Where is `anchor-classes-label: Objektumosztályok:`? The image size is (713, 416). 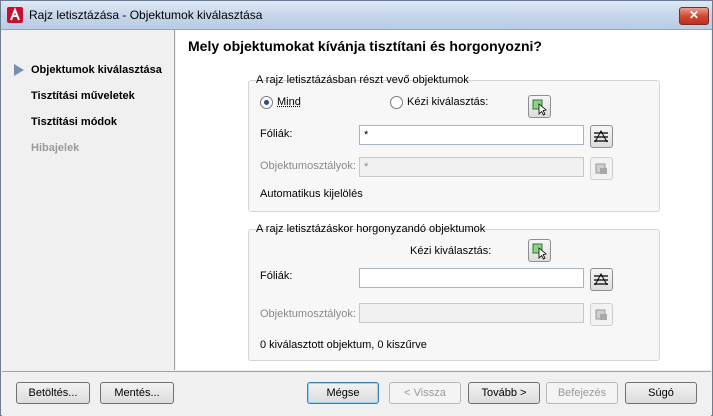 anchor-classes-label: Objektumosztályok: is located at coordinates (308, 314).